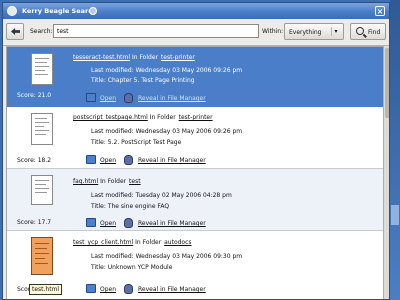 This screenshot has width=400, height=300. Describe the element at coordinates (156, 31) in the screenshot. I see `search-input` at that location.